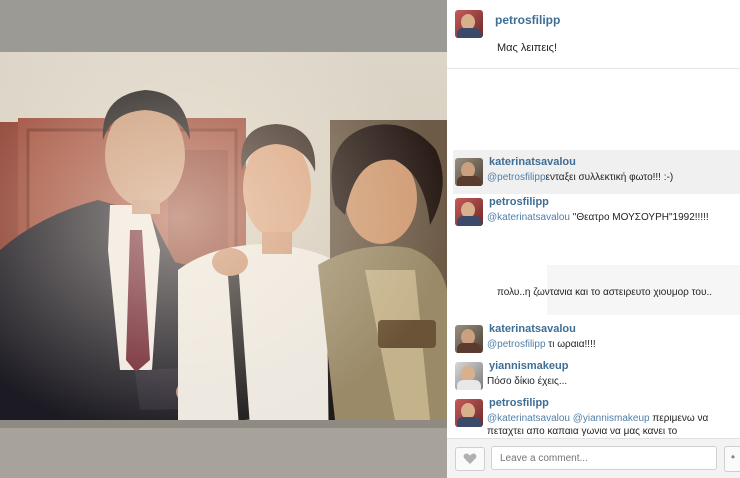  What do you see at coordinates (527, 20) in the screenshot?
I see `author-username: petrosfilipp` at bounding box center [527, 20].